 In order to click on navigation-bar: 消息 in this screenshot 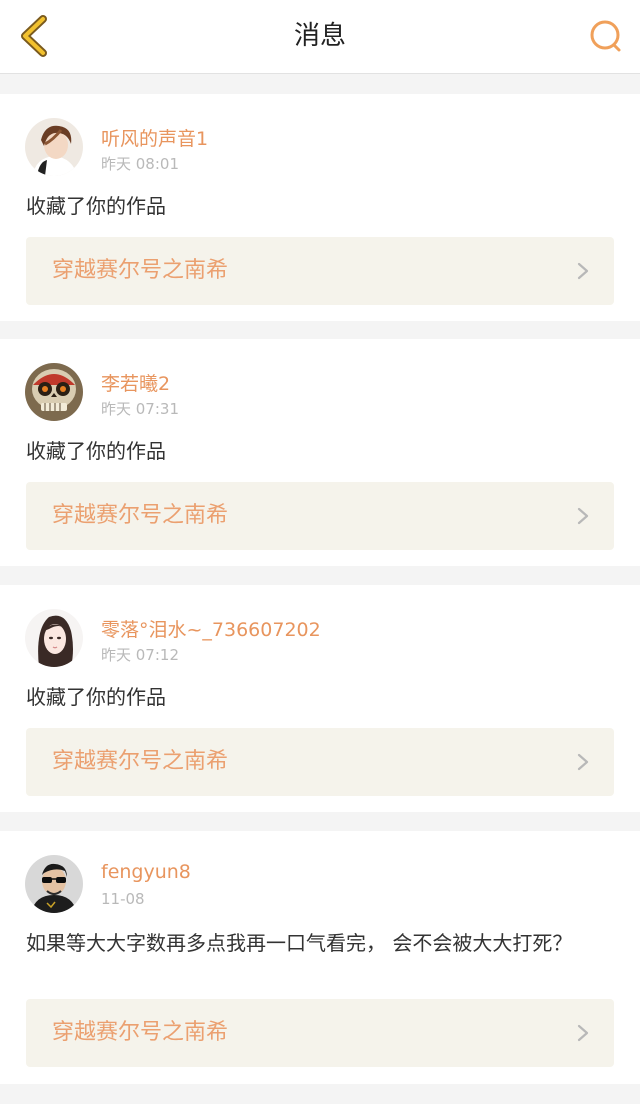, I will do `click(320, 37)`.